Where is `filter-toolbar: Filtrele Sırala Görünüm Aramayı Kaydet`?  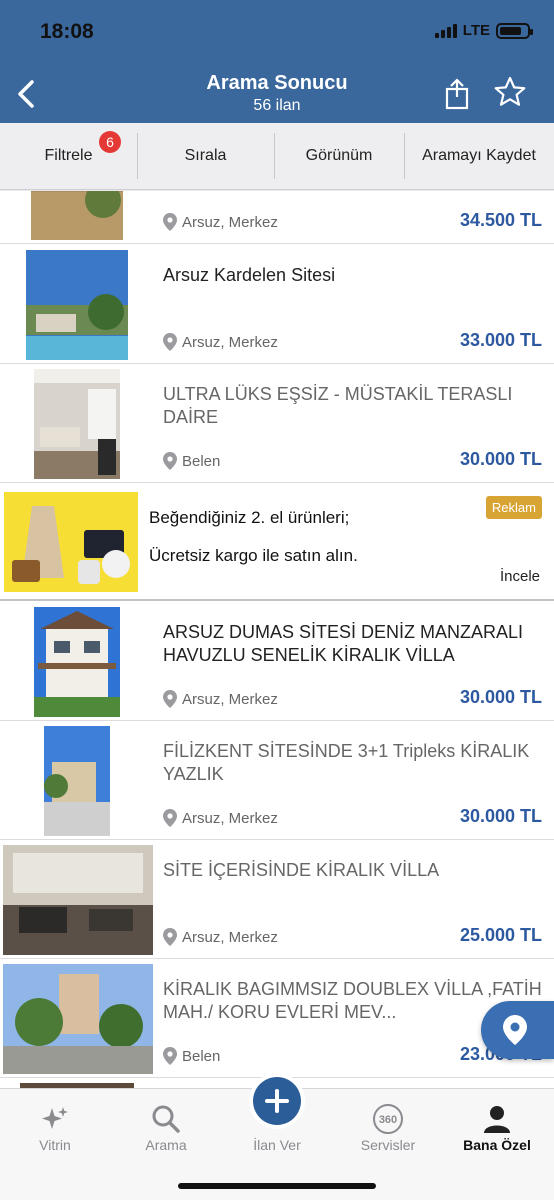 filter-toolbar: Filtrele Sırala Görünüm Aramayı Kaydet is located at coordinates (277, 156).